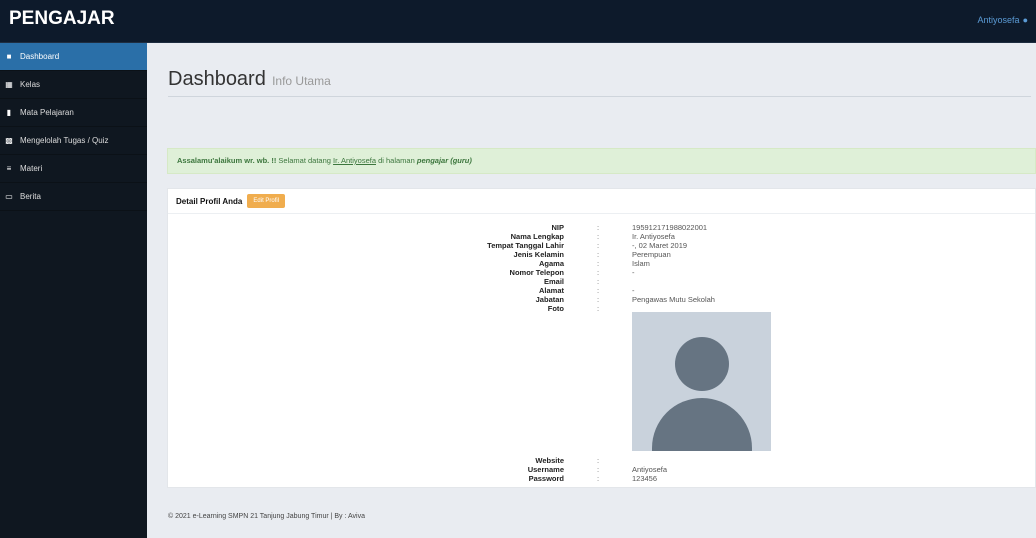 This screenshot has width=1036, height=538. What do you see at coordinates (9, 168) in the screenshot?
I see `list-icon: ≡` at bounding box center [9, 168].